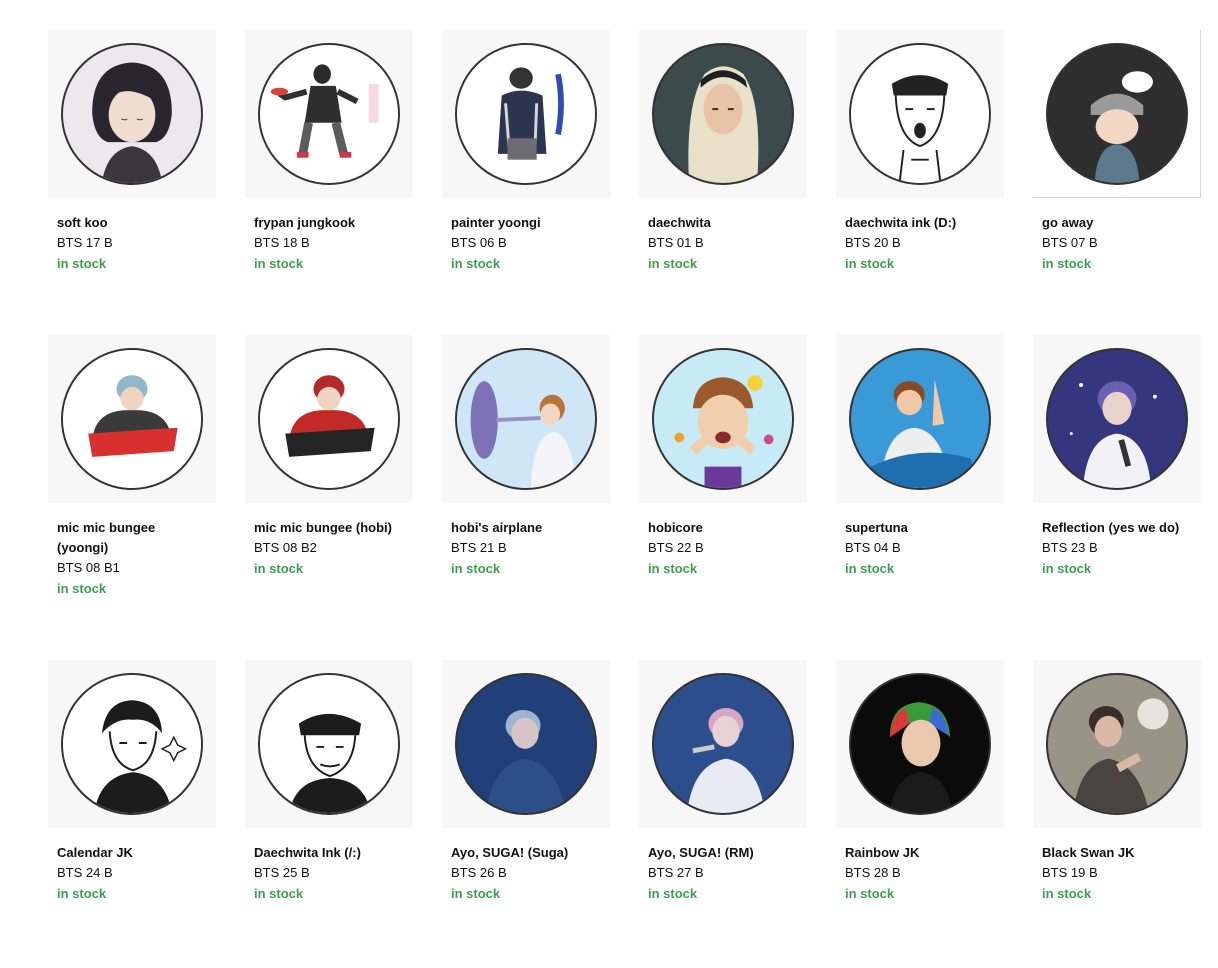 This screenshot has height=968, width=1218. I want to click on product-title: soft koo, so click(132, 223).